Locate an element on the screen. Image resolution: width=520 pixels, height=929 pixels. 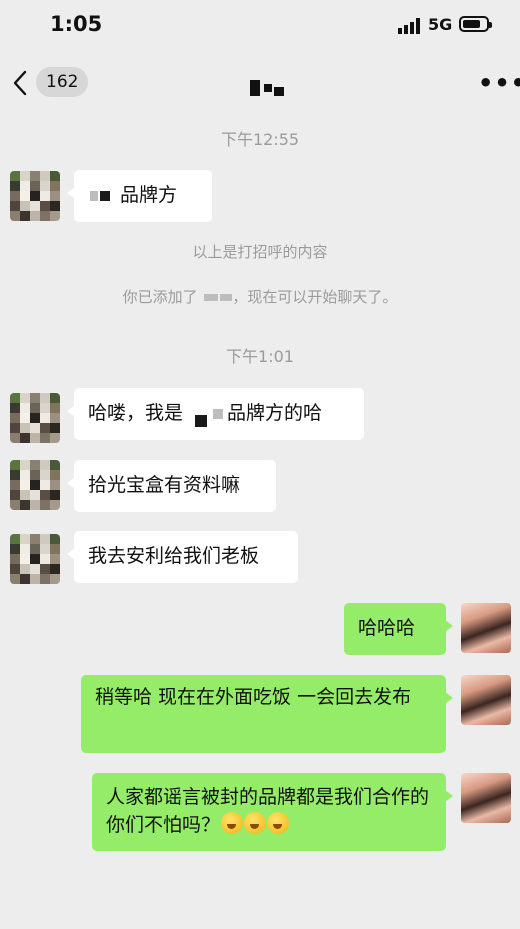
network-label: 5G is located at coordinates (440, 24).